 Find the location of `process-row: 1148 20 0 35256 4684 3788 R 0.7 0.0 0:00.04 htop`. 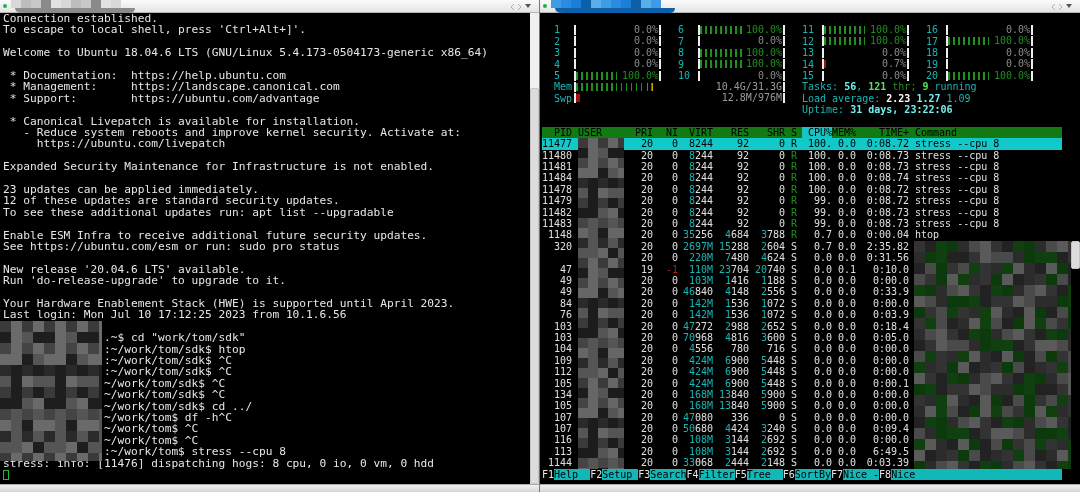

process-row: 1148 20 0 35256 4684 3788 R 0.7 0.0 0:00.04 htop is located at coordinates (802, 235).